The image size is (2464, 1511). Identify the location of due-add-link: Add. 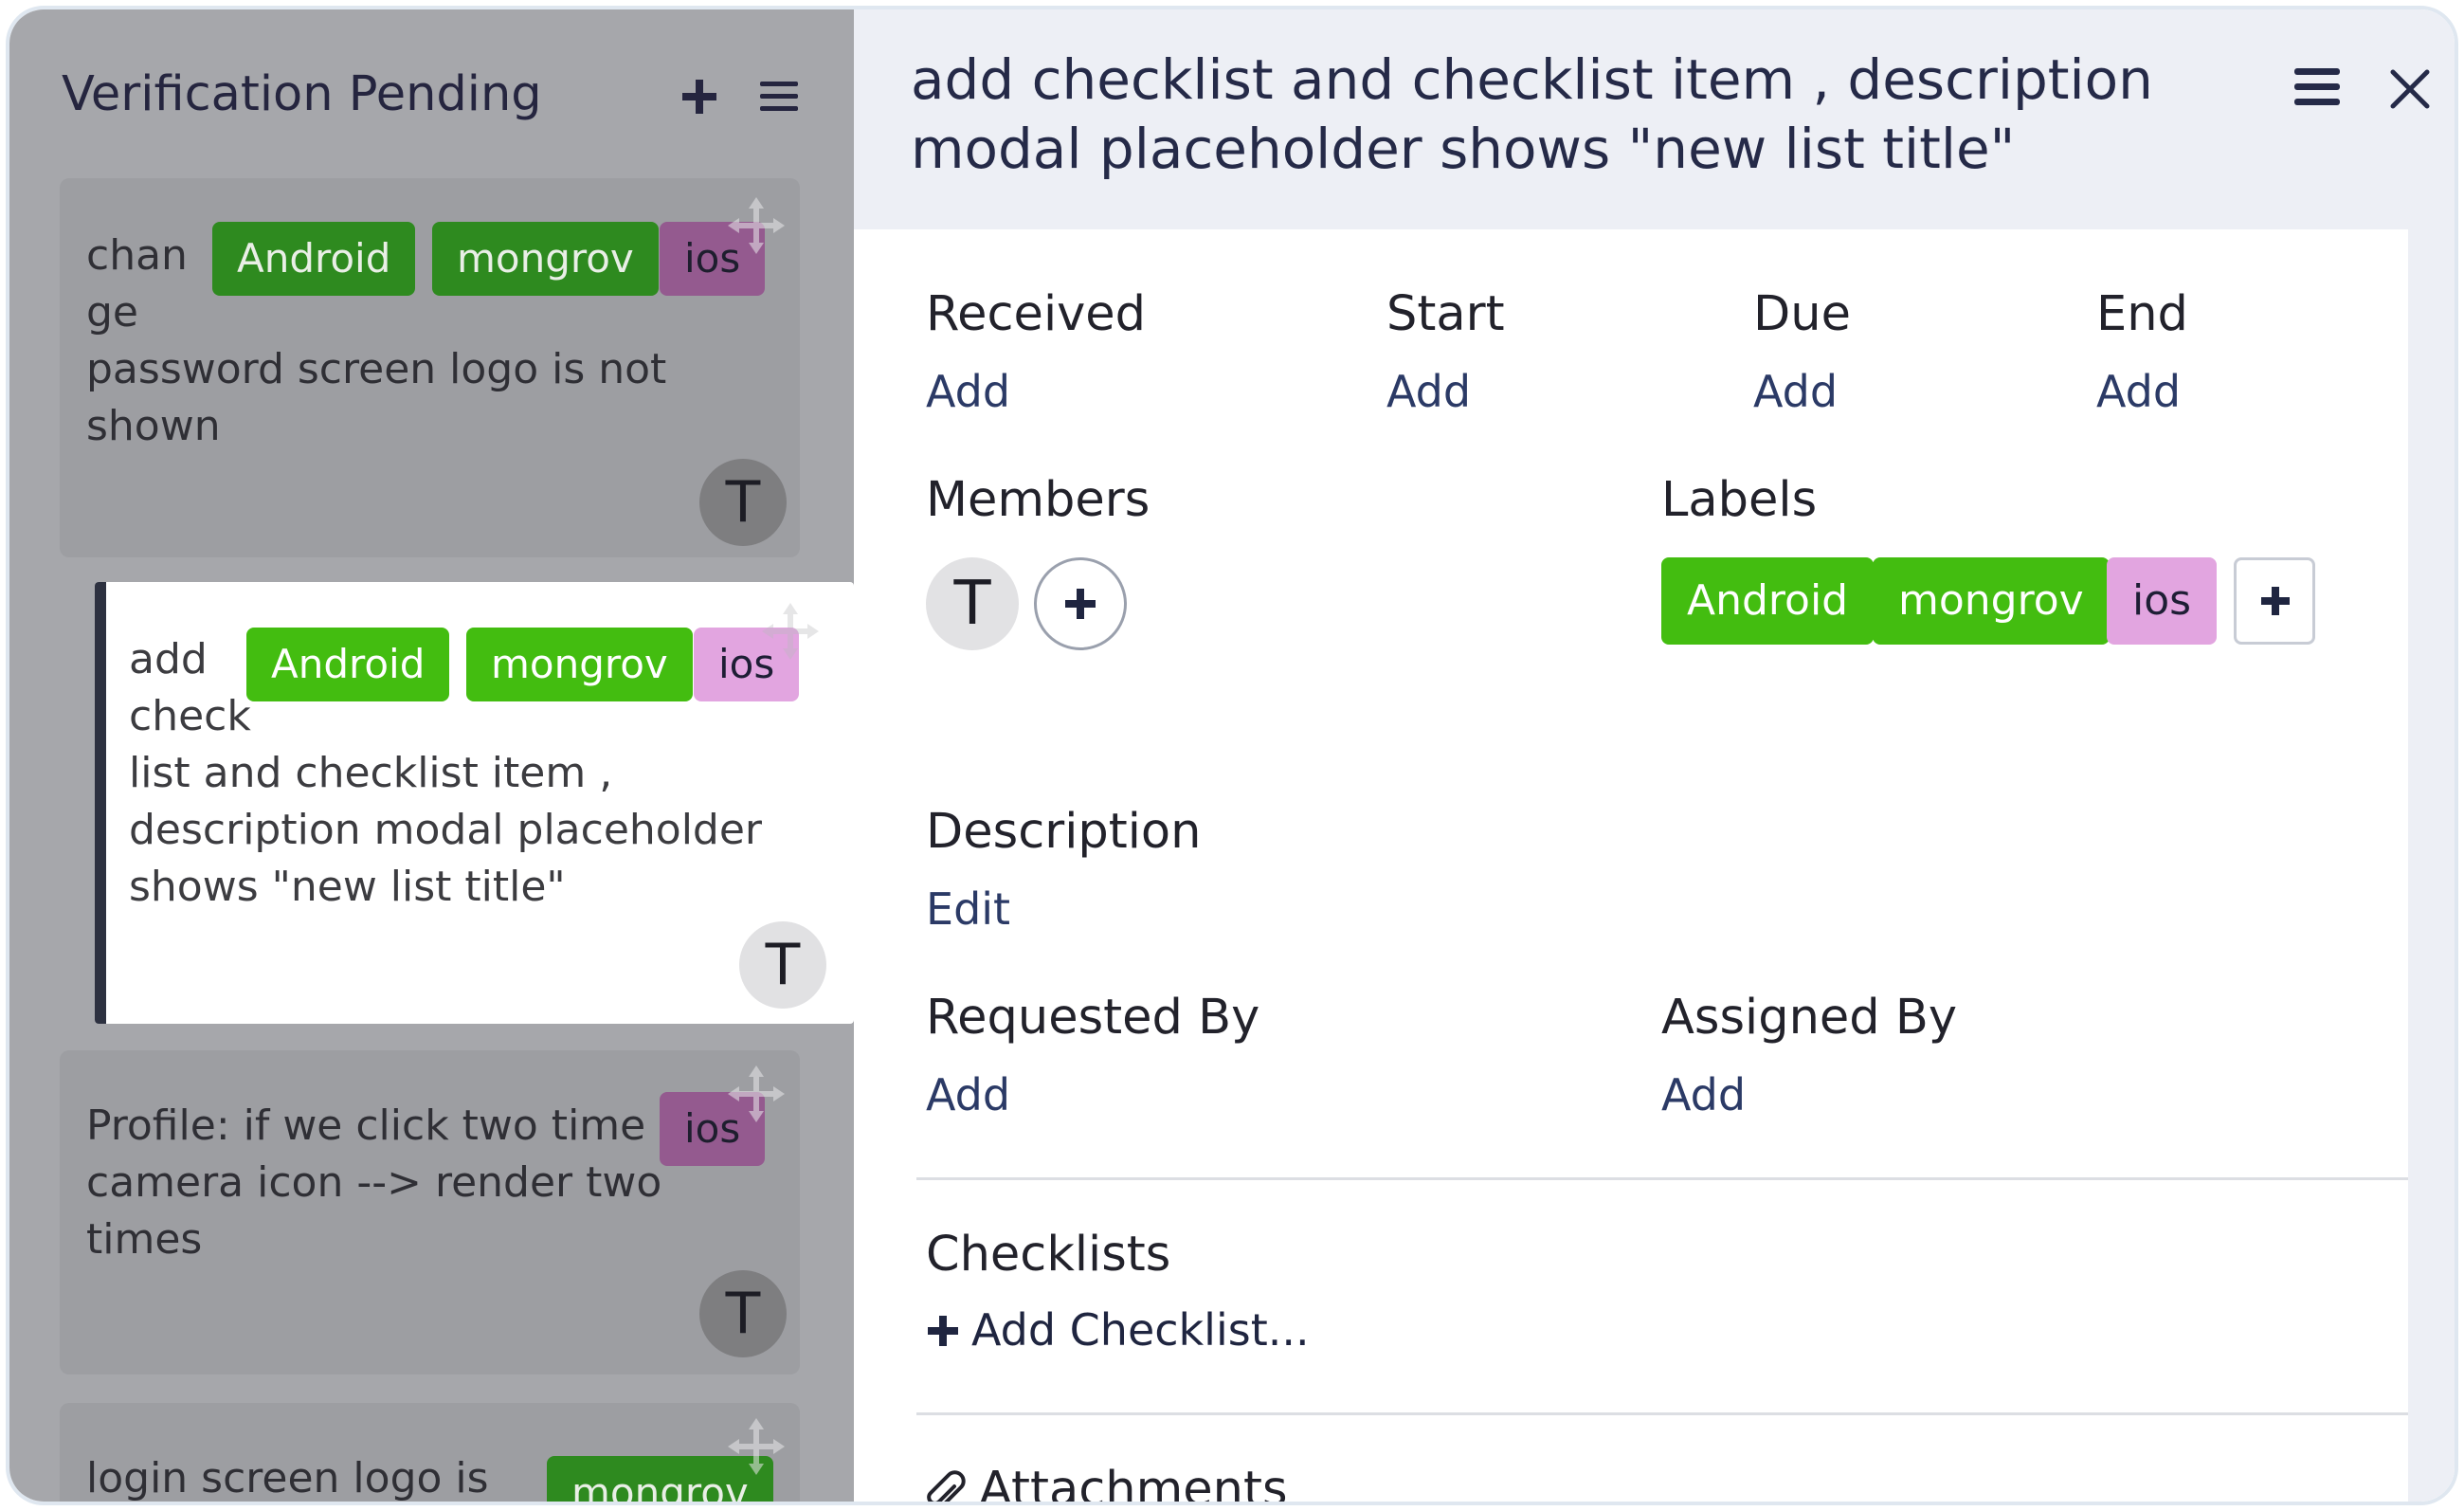
(1795, 391).